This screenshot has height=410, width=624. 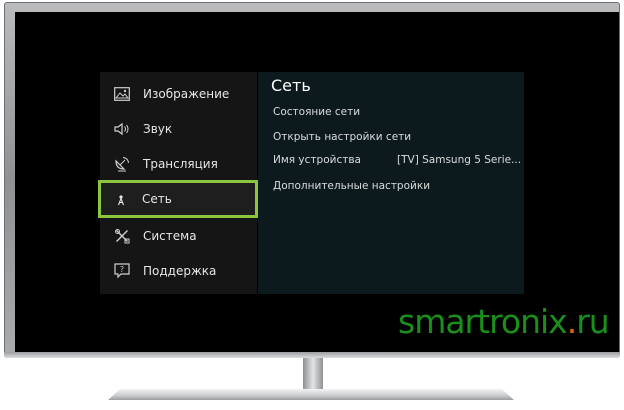 What do you see at coordinates (483, 321) in the screenshot?
I see `watermark-text: smartronix` at bounding box center [483, 321].